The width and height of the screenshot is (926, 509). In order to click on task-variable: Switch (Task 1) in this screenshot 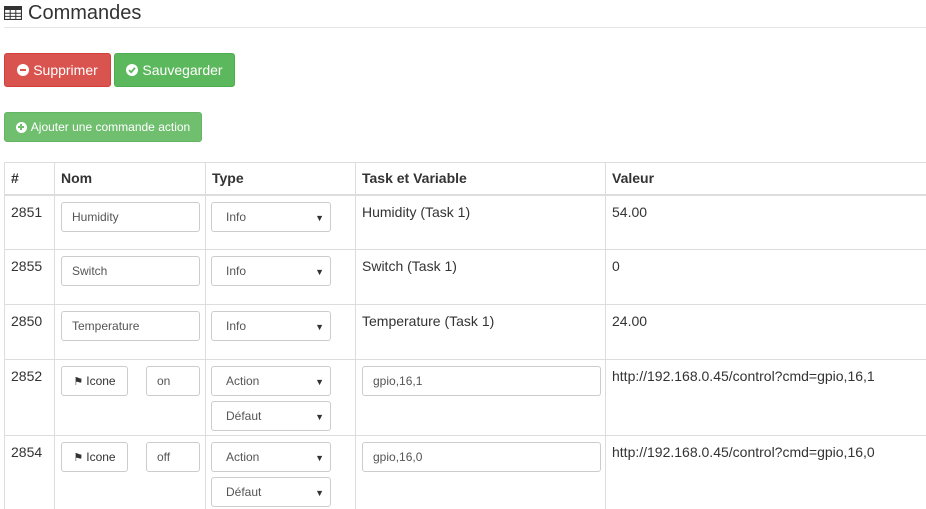, I will do `click(409, 266)`.